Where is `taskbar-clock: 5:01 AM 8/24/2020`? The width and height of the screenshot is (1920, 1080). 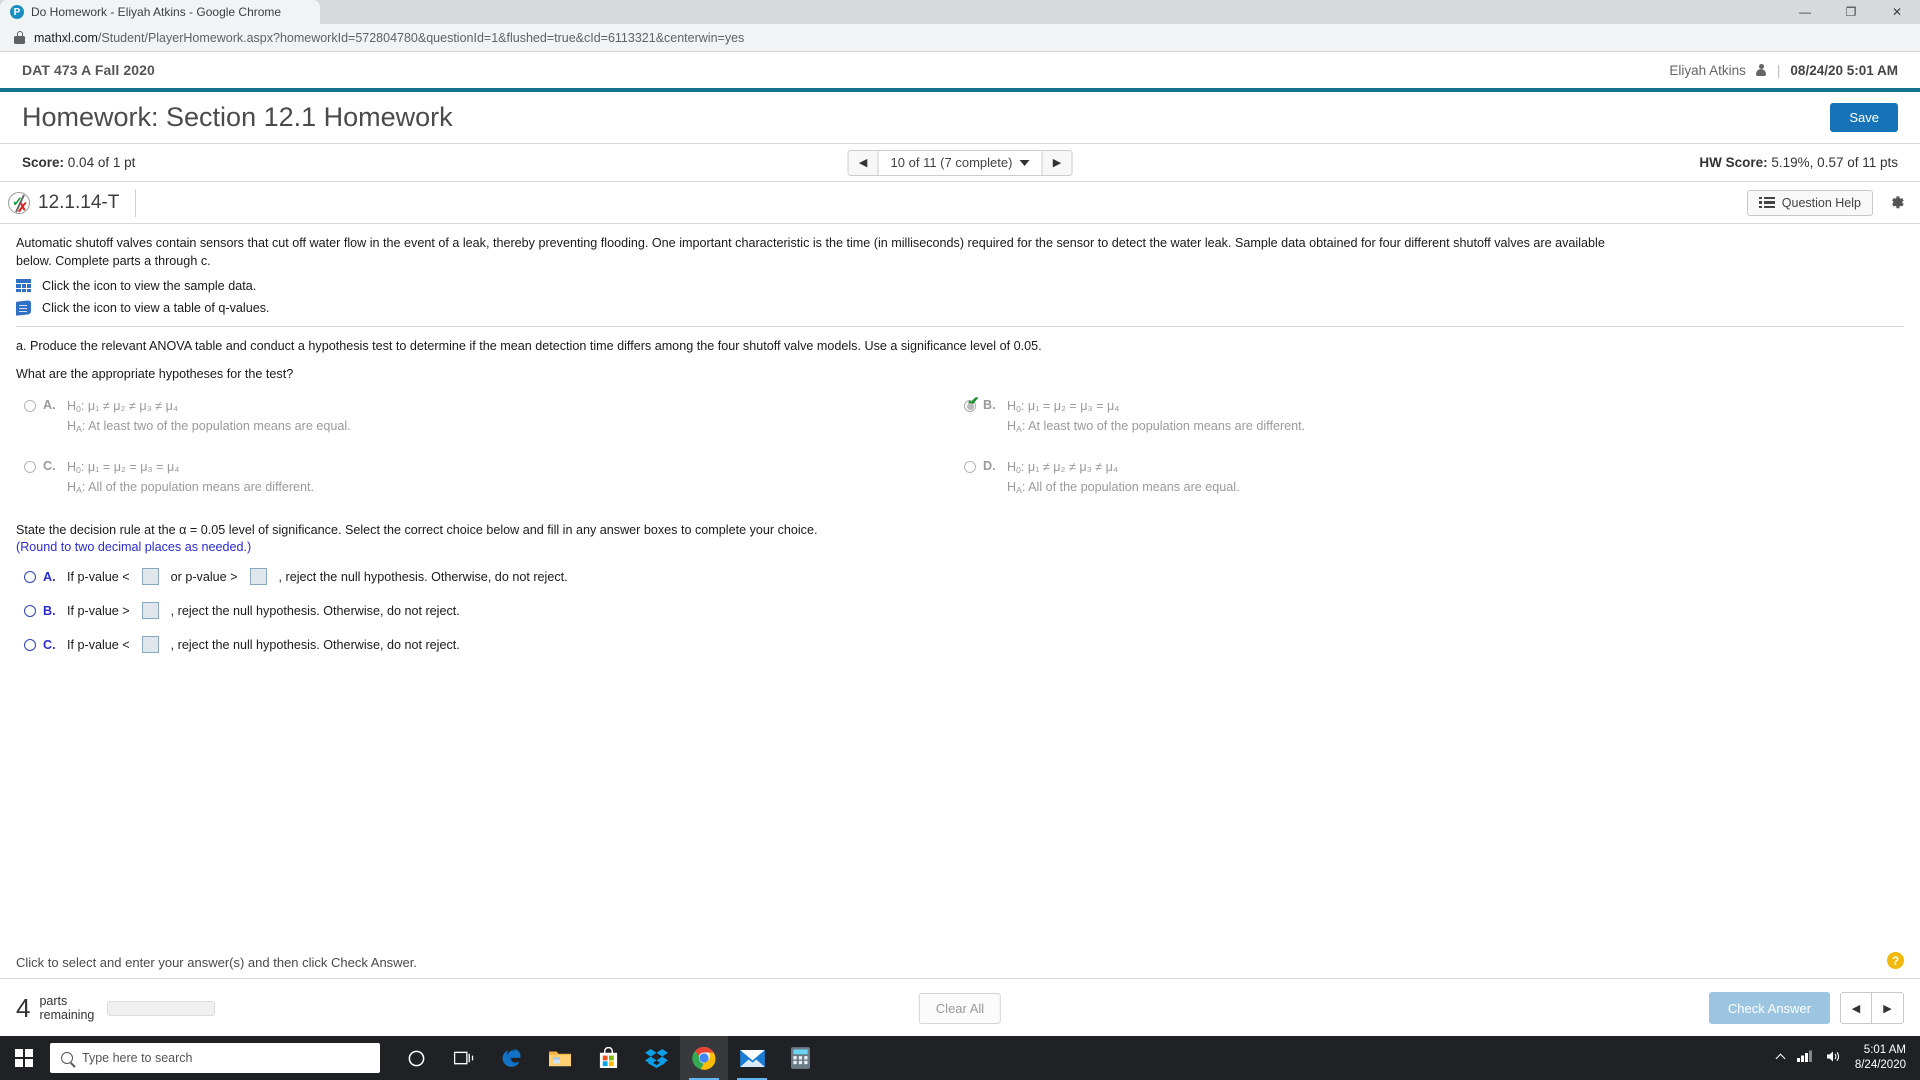
taskbar-clock: 5:01 AM 8/24/2020 is located at coordinates (1880, 1058).